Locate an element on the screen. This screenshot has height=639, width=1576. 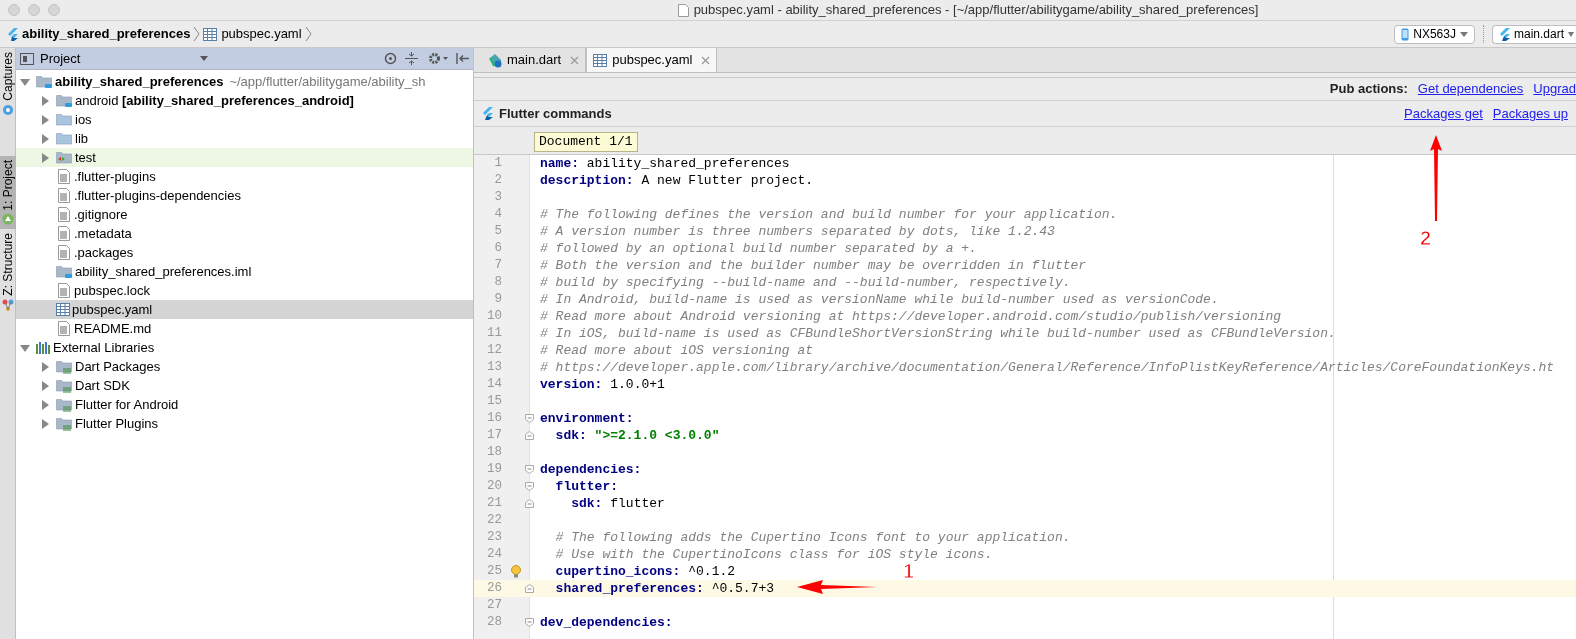
window-title: pubspec.yaml - ability_shared_preferences - [~/app/flutter/abilitygame/ability_shared_preferences] is located at coordinates (976, 10).